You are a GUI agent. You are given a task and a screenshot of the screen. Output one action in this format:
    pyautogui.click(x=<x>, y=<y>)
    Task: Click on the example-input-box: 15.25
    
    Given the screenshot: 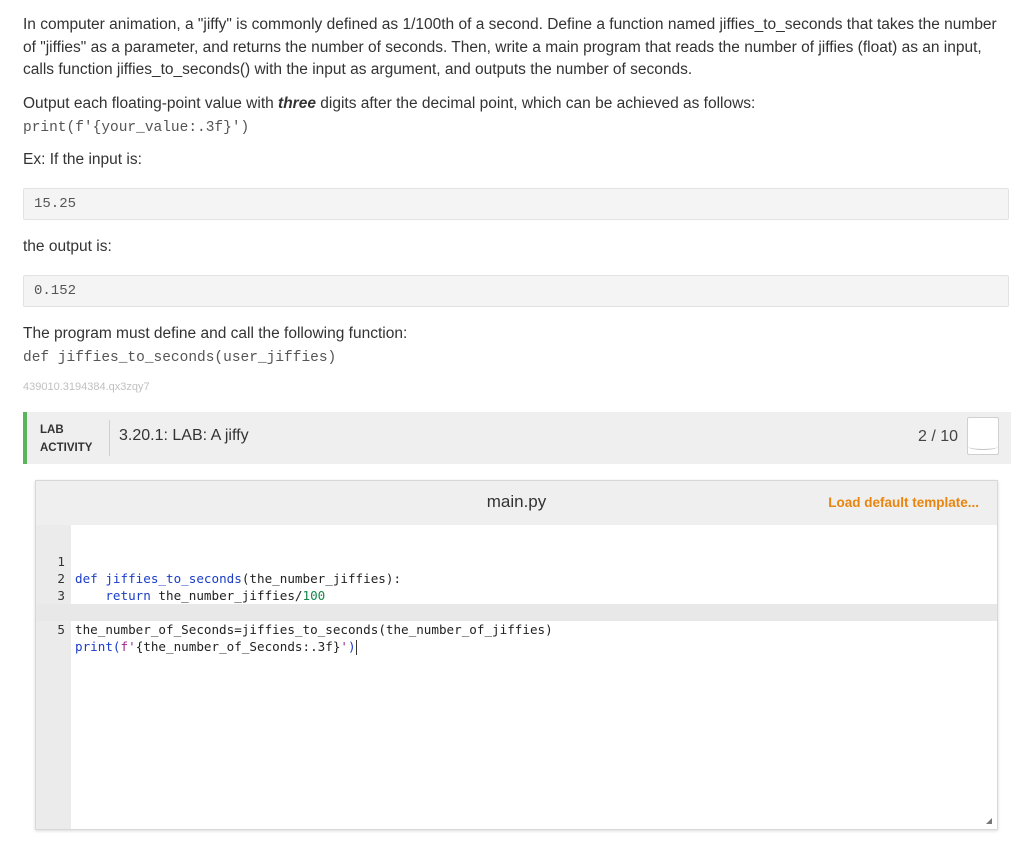 What is the action you would take?
    pyautogui.click(x=516, y=204)
    